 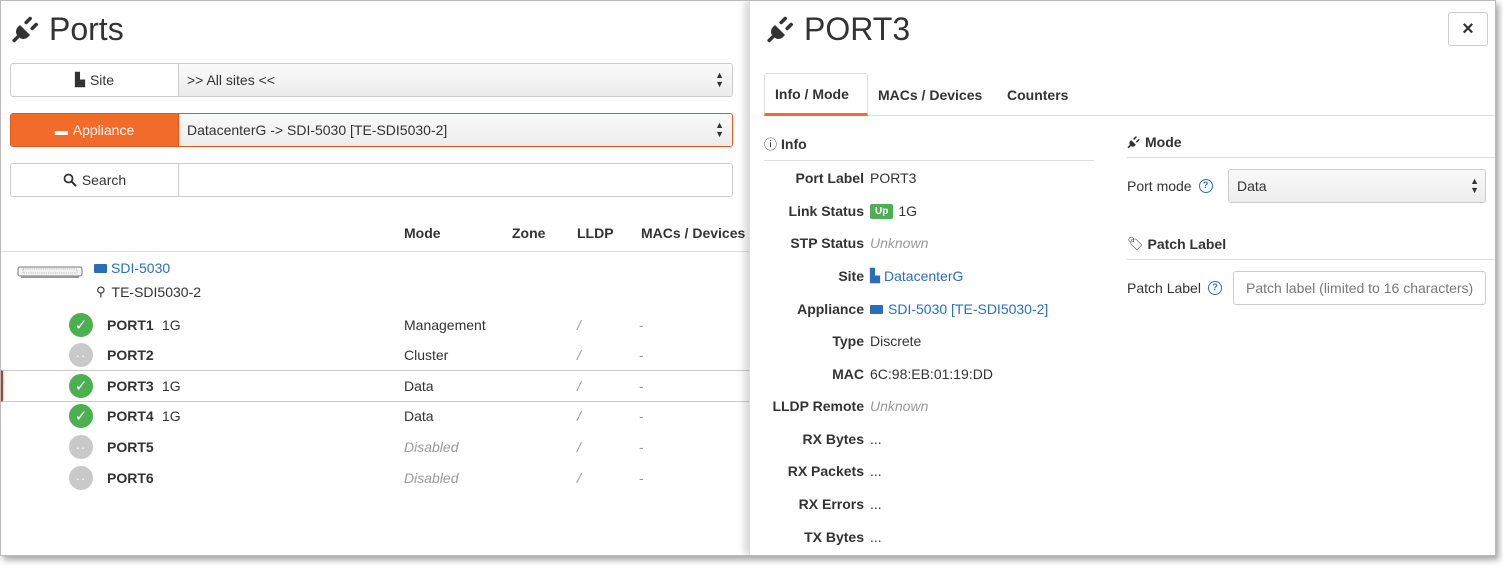 What do you see at coordinates (422, 233) in the screenshot?
I see `column-mode: Mode` at bounding box center [422, 233].